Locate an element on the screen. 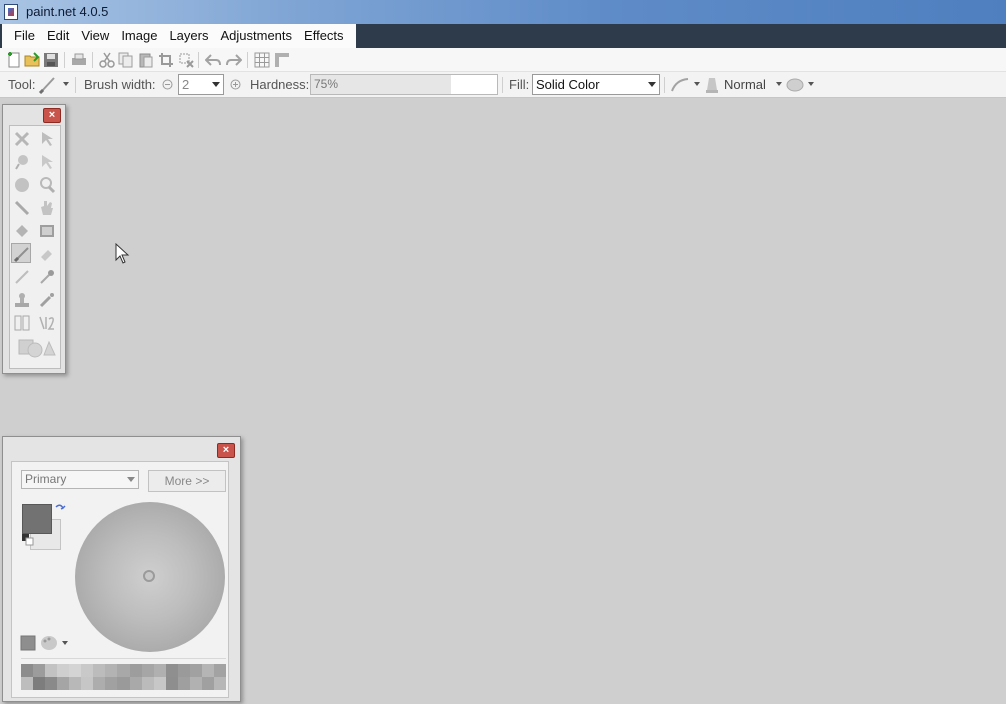  alpha-blending-dropdown-caret is located at coordinates (811, 84).